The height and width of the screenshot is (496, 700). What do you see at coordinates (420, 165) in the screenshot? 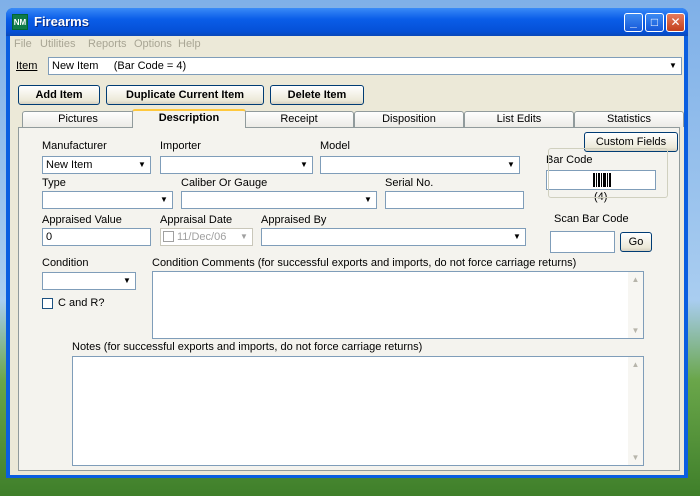
I see `model-combo: ▼` at bounding box center [420, 165].